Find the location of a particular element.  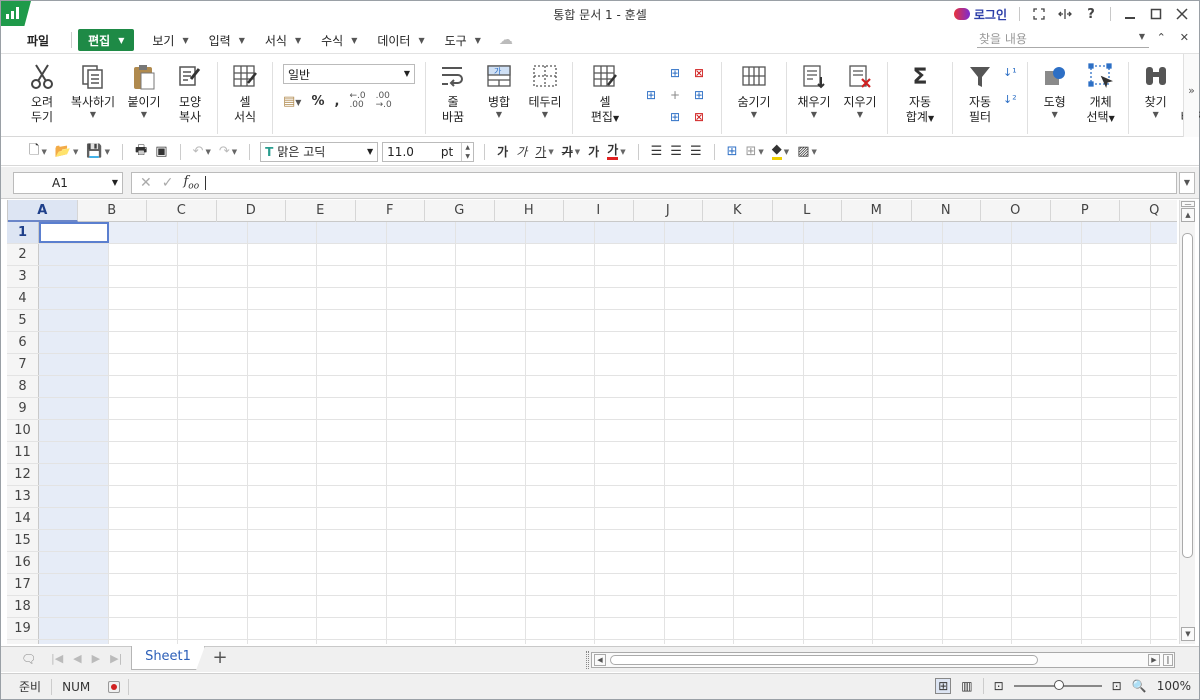

row-header: 15 is located at coordinates (23, 540).